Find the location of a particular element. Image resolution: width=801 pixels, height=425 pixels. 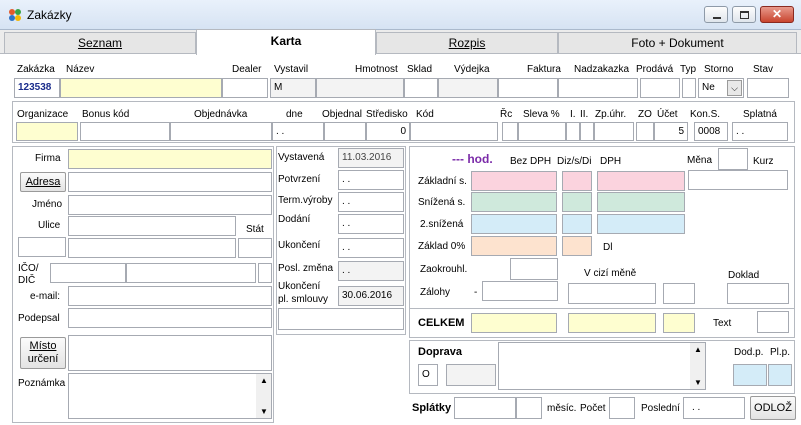

adresa-field is located at coordinates (170, 182).